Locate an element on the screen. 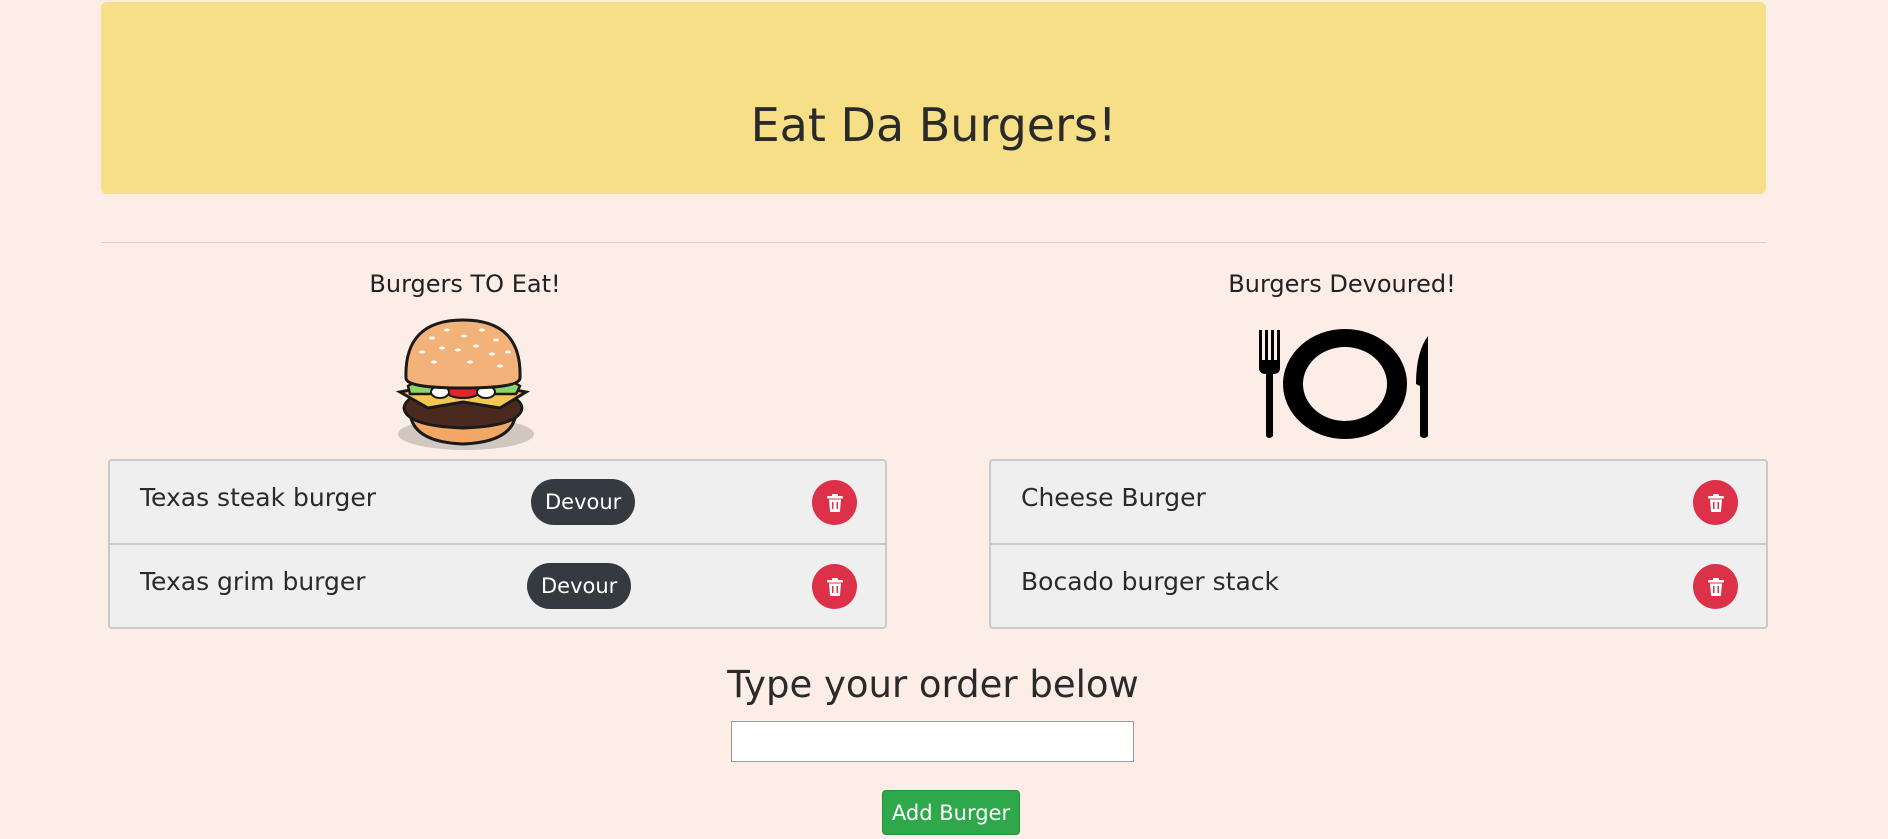  burger-name: Bocado burger stack is located at coordinates (1150, 581).